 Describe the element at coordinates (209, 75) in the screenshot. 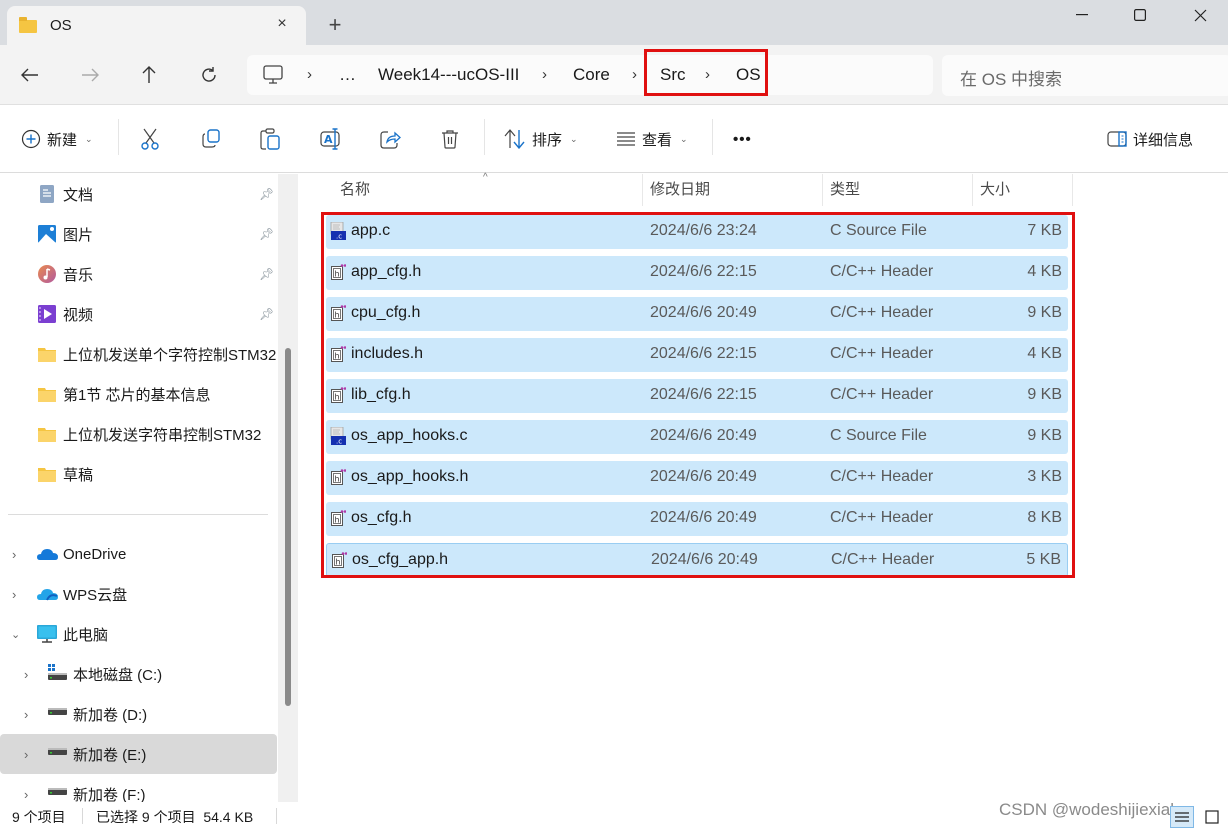

I see `refresh-button` at that location.